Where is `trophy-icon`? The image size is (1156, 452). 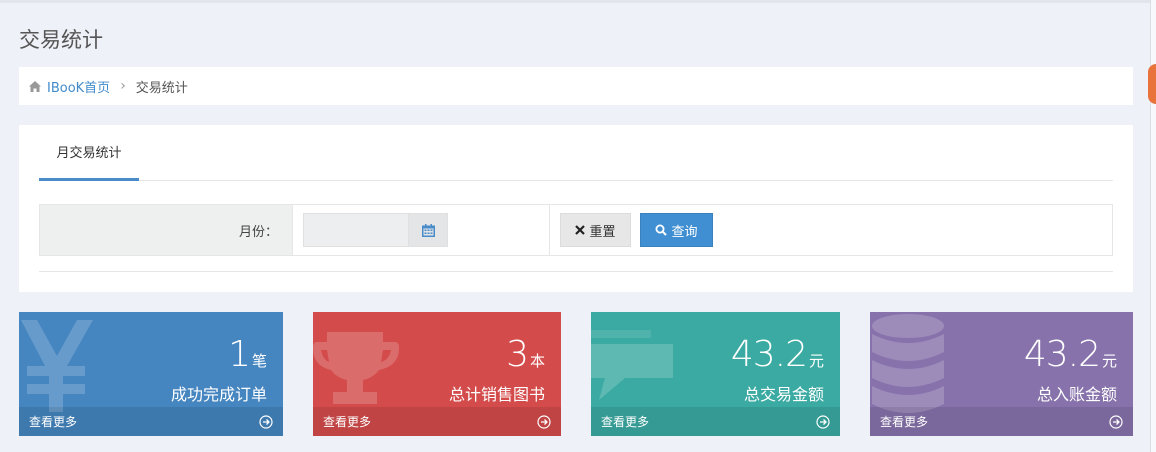 trophy-icon is located at coordinates (356, 368).